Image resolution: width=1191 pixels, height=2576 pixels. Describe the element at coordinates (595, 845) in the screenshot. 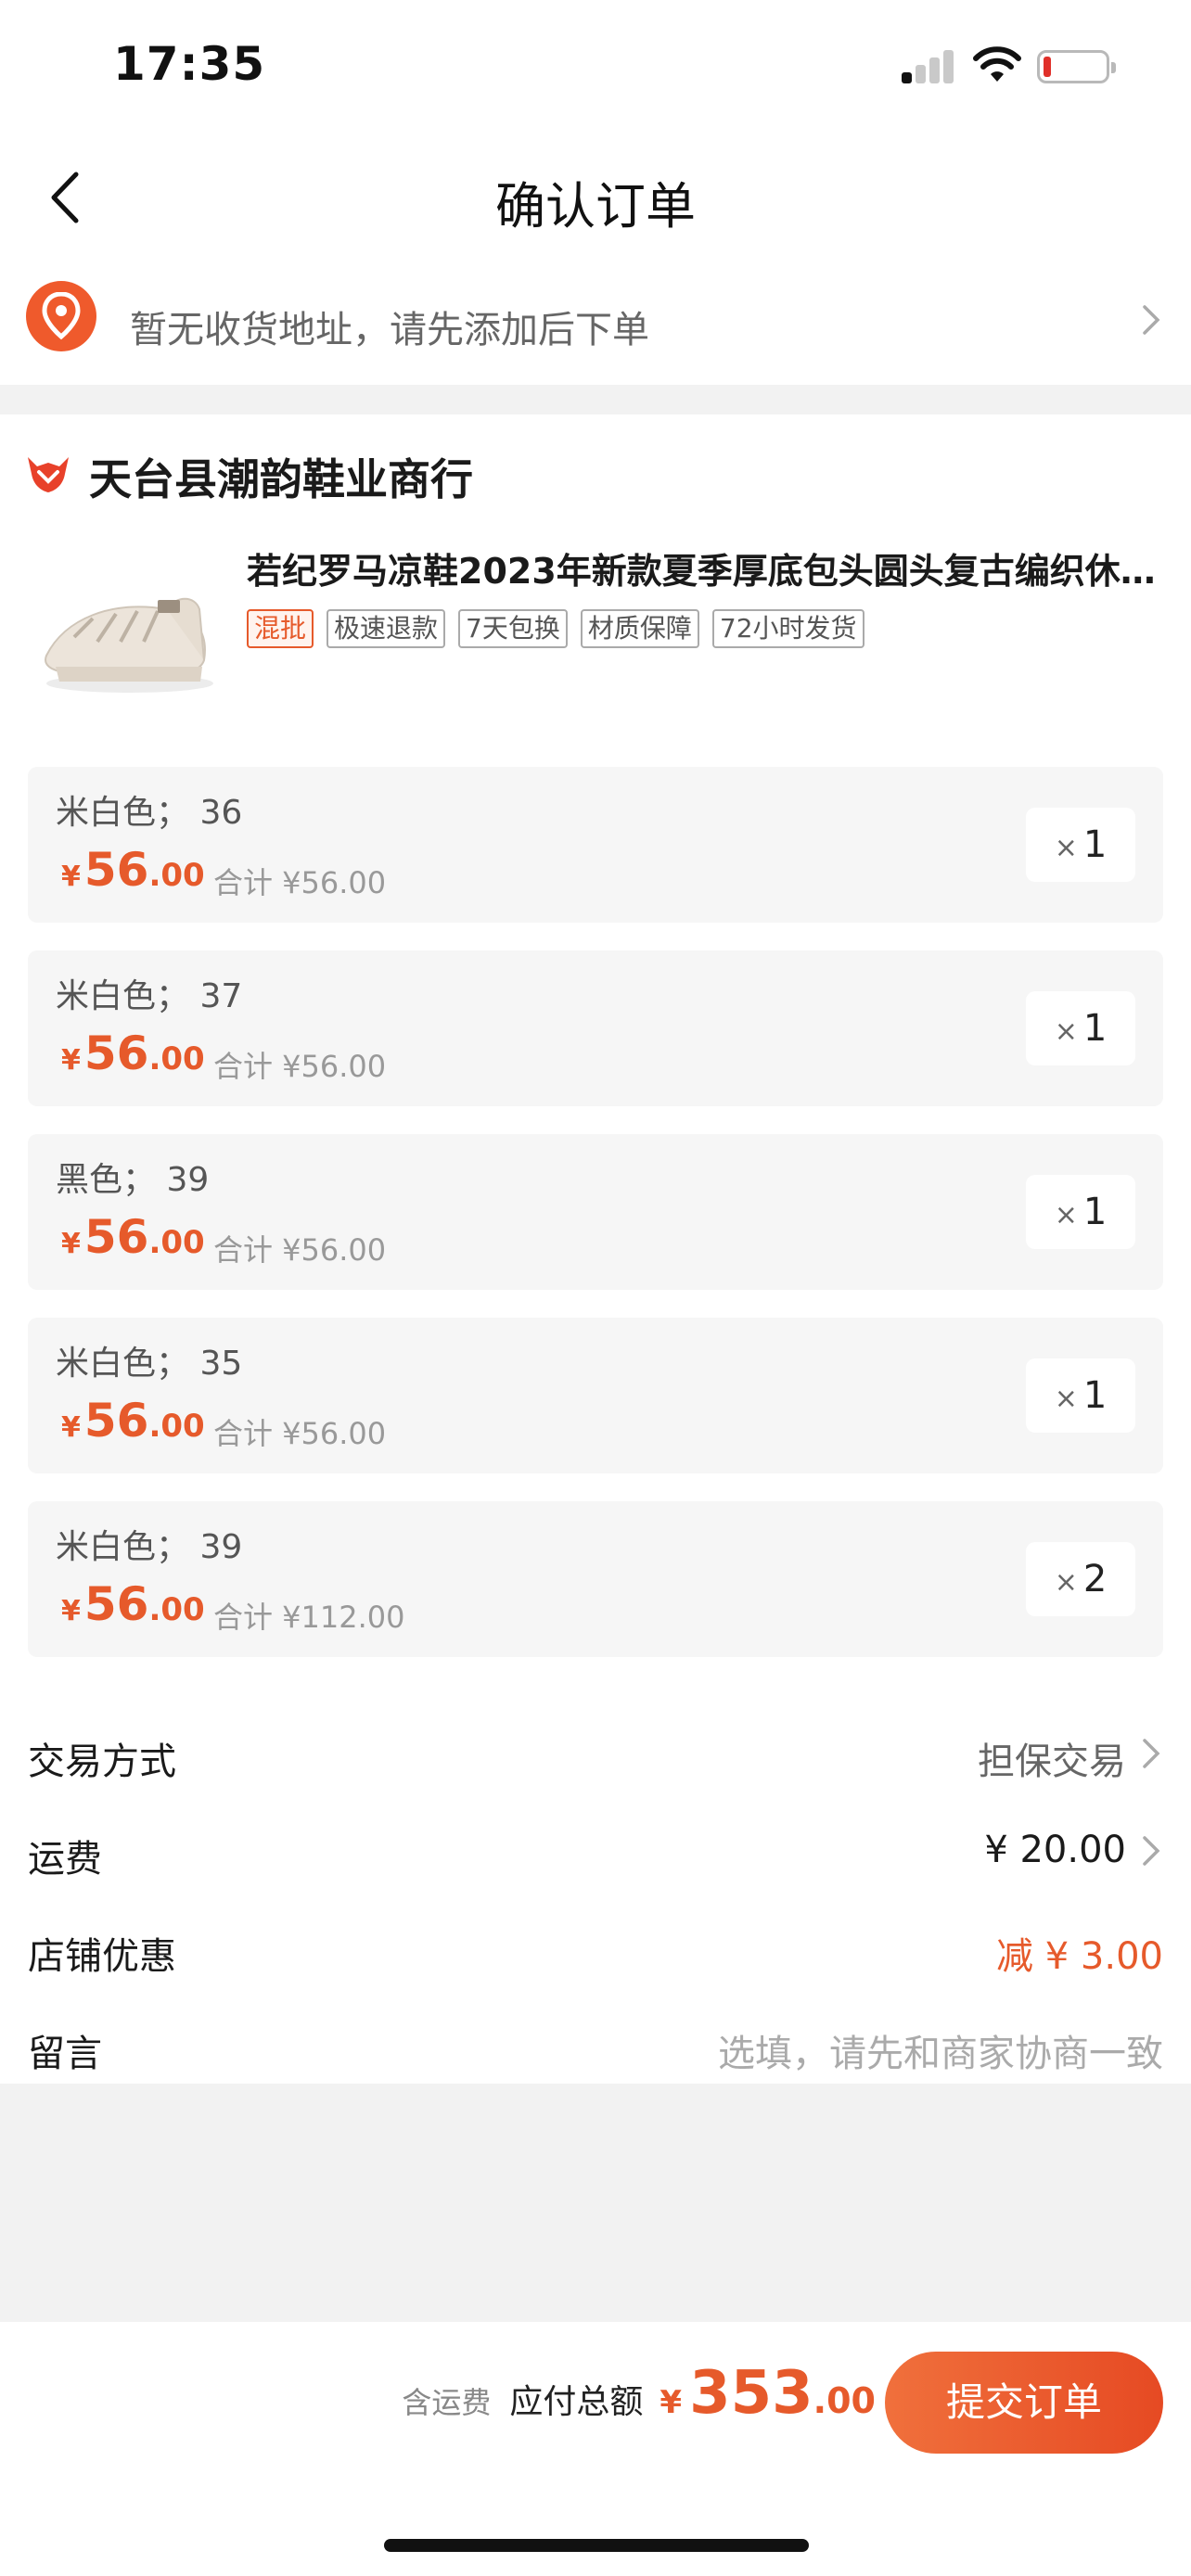

I see `variant-row: 米白色； 36 ¥56.00 合计 ¥56.00 × 1` at that location.